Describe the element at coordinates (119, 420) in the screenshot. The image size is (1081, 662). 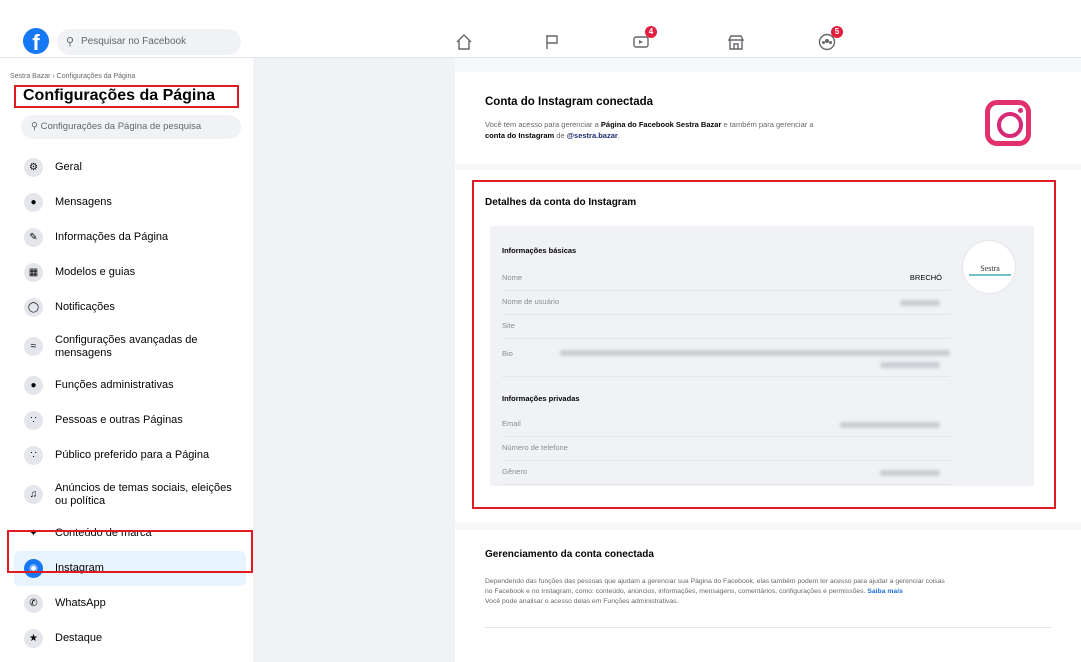
I see `sidebar-item-label: Pessoas e outras Páginas` at that location.